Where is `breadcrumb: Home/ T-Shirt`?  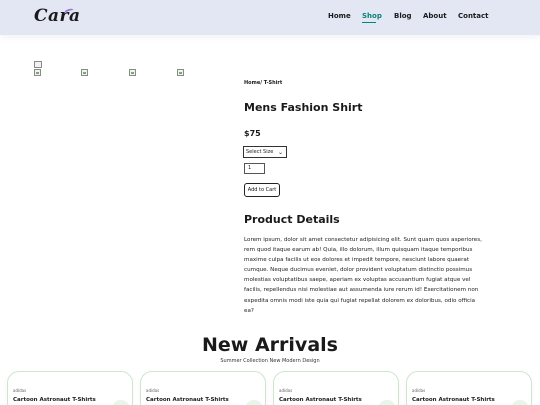 breadcrumb: Home/ T-Shirt is located at coordinates (263, 83).